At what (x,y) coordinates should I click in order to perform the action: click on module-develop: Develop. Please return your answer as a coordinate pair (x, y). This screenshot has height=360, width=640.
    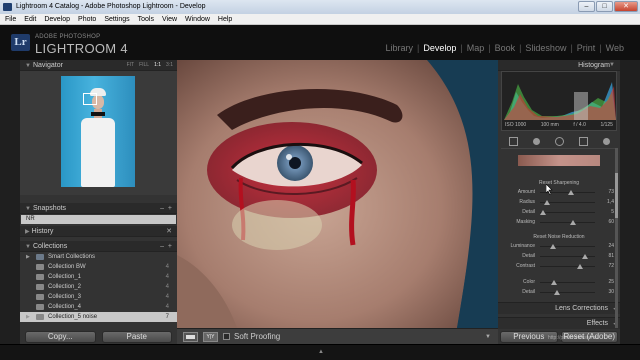
    Looking at the image, I should click on (439, 48).